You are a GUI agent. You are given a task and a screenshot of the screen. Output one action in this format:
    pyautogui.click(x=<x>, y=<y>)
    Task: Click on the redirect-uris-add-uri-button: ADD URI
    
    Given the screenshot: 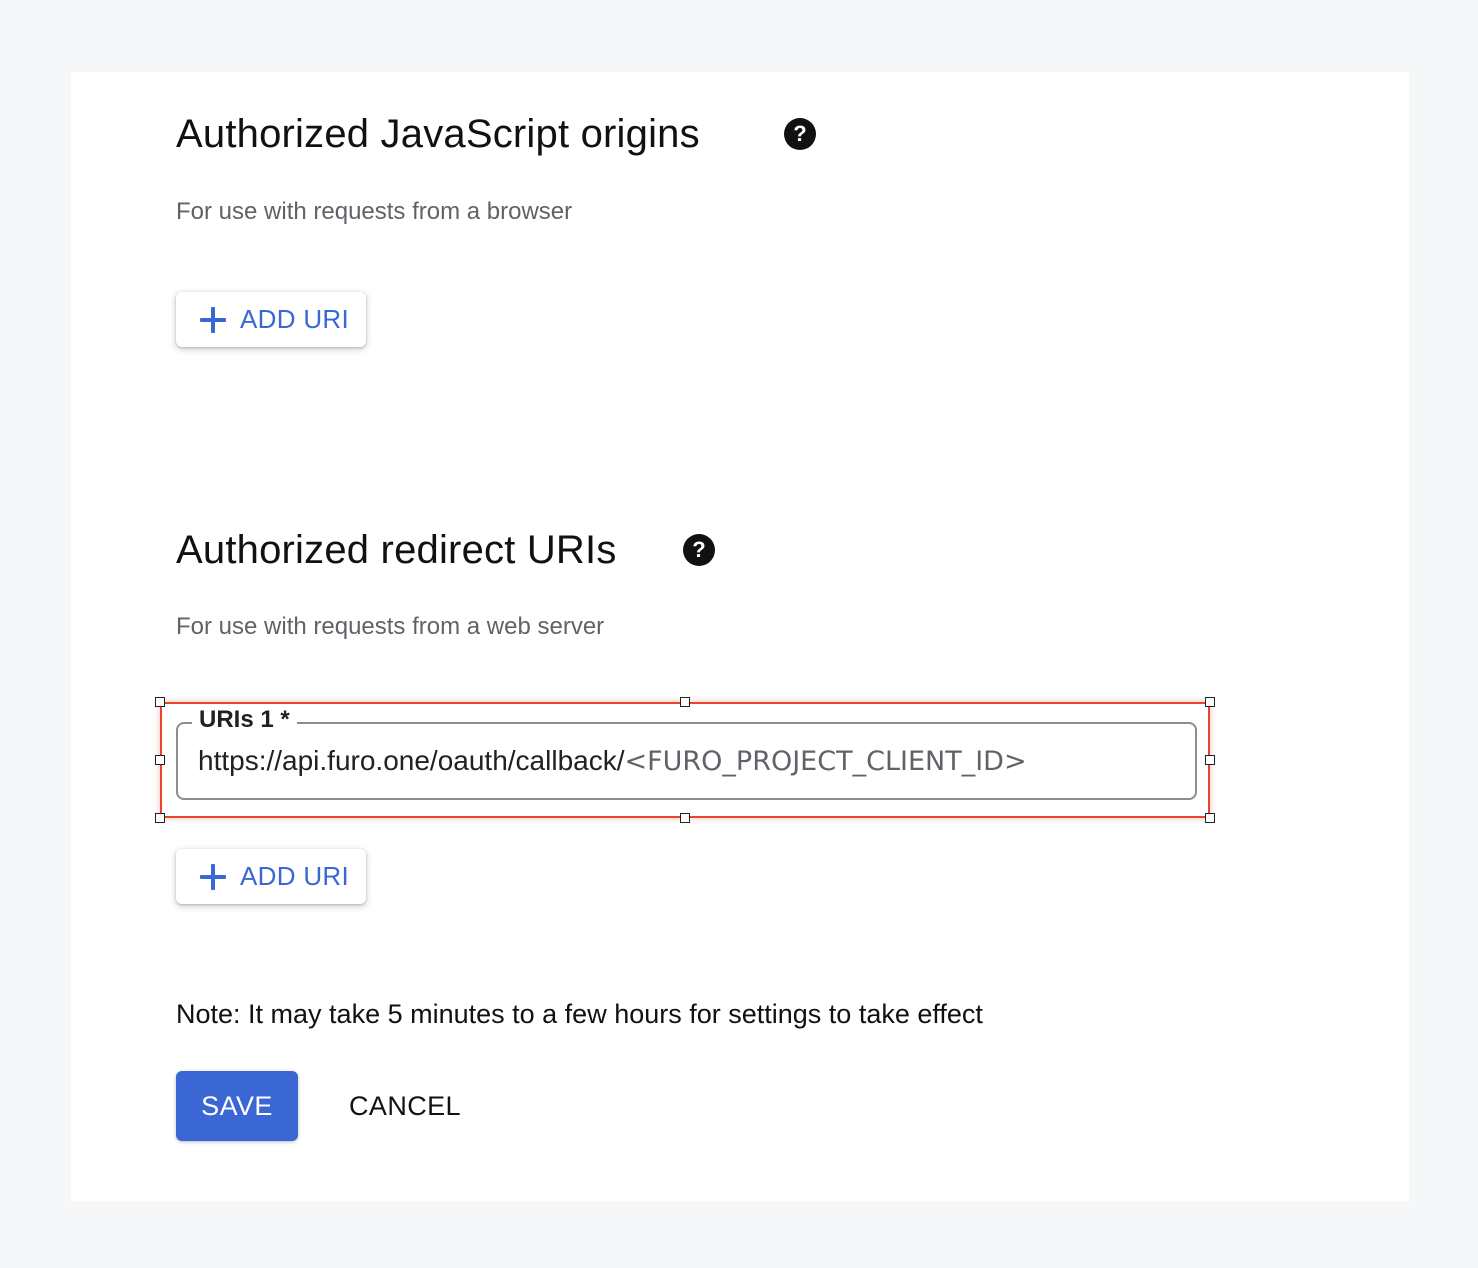 What is the action you would take?
    pyautogui.click(x=271, y=876)
    